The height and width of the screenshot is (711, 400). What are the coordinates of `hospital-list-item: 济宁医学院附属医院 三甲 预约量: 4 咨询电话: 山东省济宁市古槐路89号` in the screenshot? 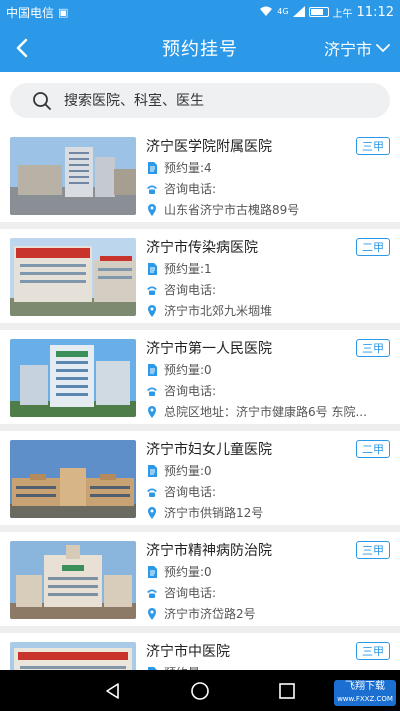 It's located at (200, 178).